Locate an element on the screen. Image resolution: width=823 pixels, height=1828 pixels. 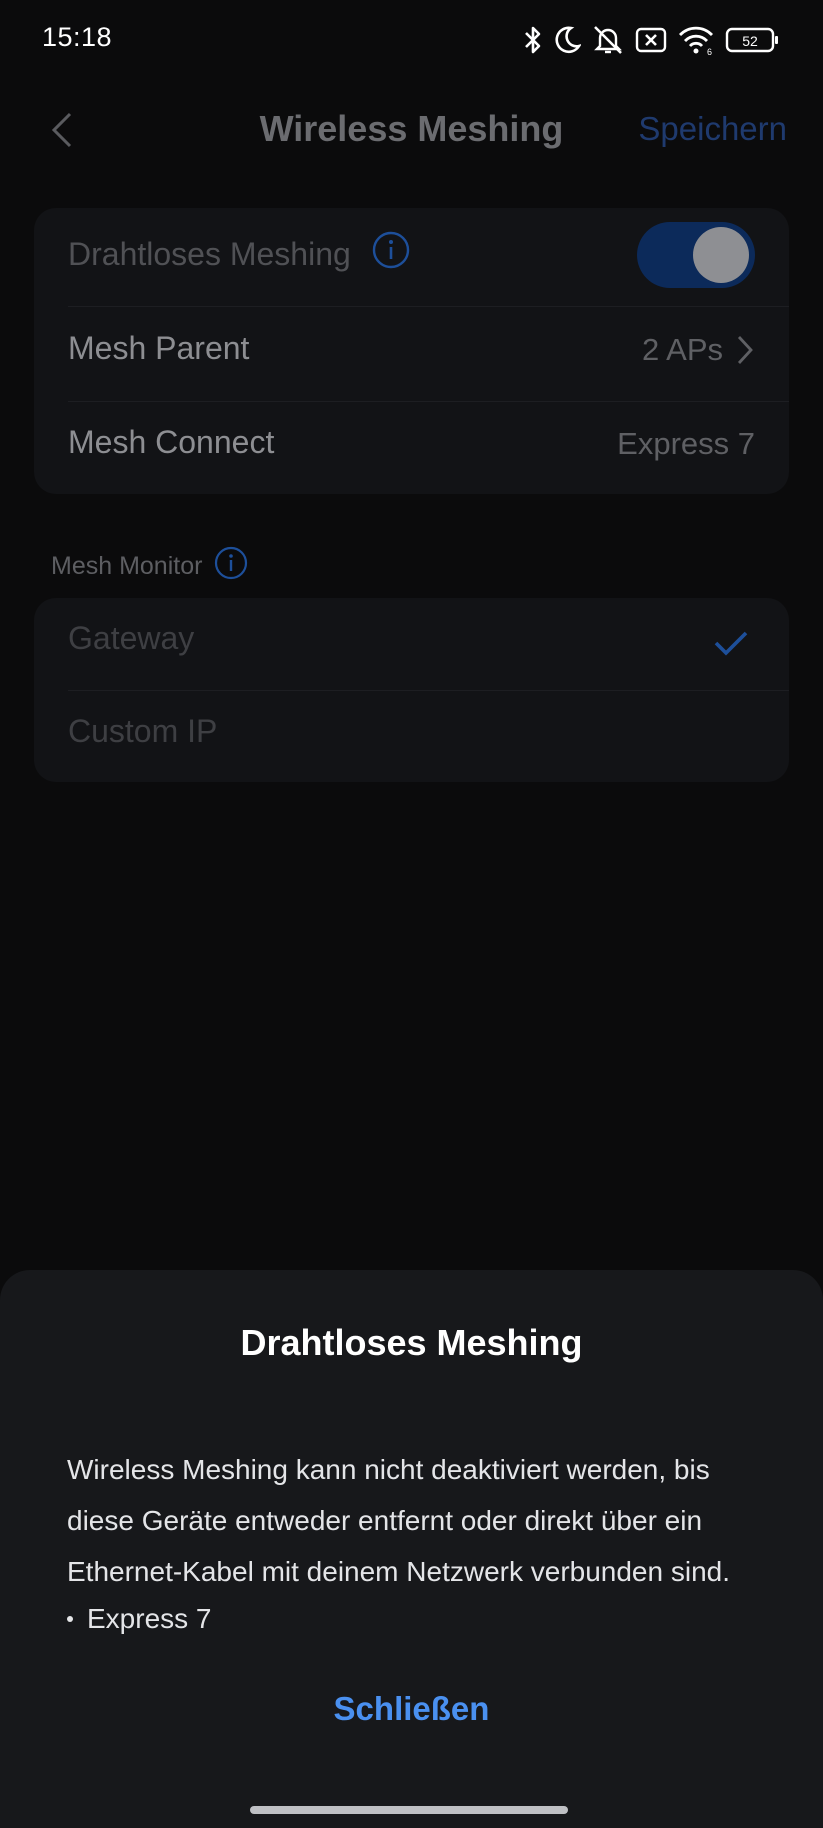
mesh-monitor-card: Gateway Custom IP is located at coordinates (411, 690).